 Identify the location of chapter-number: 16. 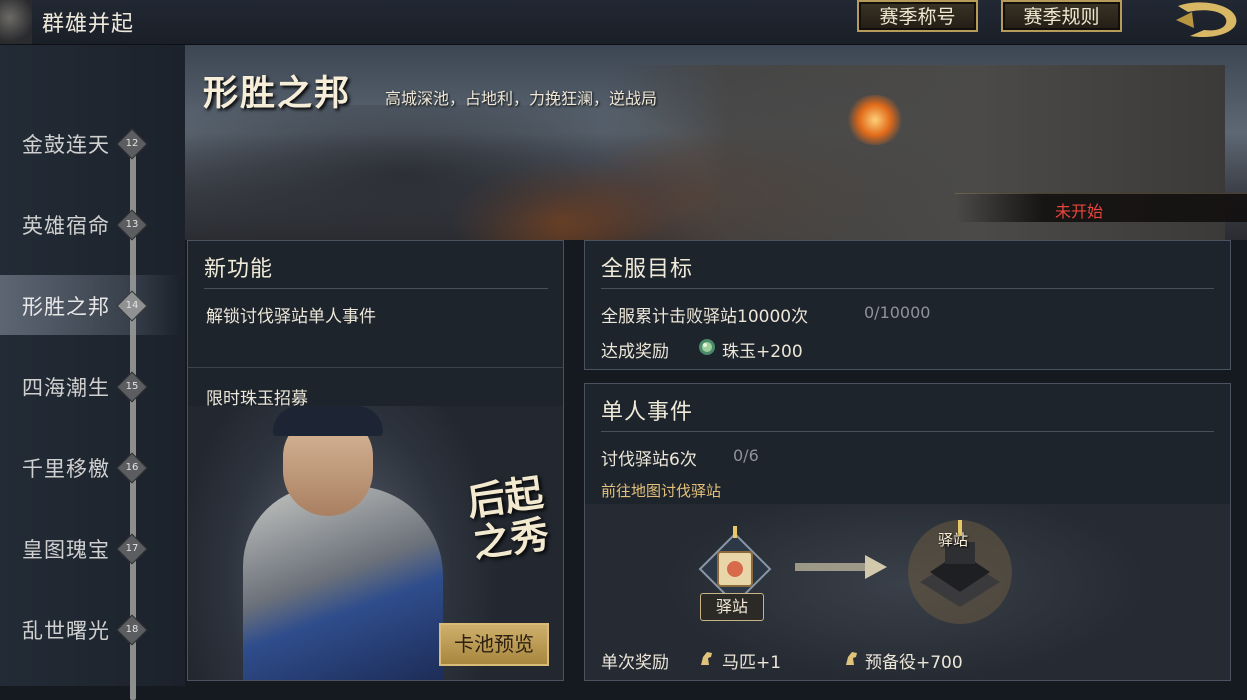
(132, 467).